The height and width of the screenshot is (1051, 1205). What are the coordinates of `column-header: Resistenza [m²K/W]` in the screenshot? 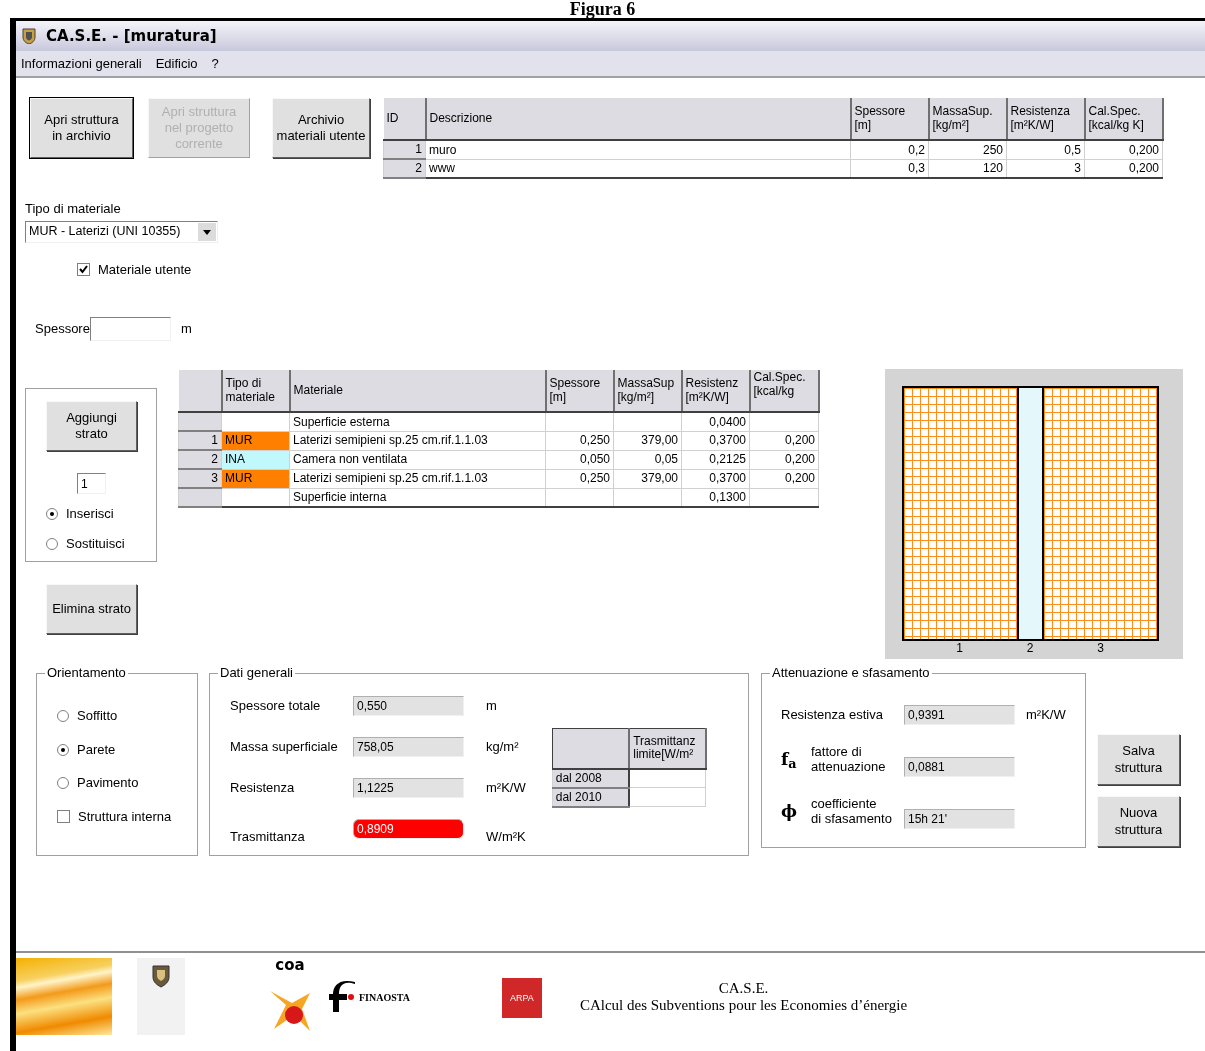 It's located at (1045, 119).